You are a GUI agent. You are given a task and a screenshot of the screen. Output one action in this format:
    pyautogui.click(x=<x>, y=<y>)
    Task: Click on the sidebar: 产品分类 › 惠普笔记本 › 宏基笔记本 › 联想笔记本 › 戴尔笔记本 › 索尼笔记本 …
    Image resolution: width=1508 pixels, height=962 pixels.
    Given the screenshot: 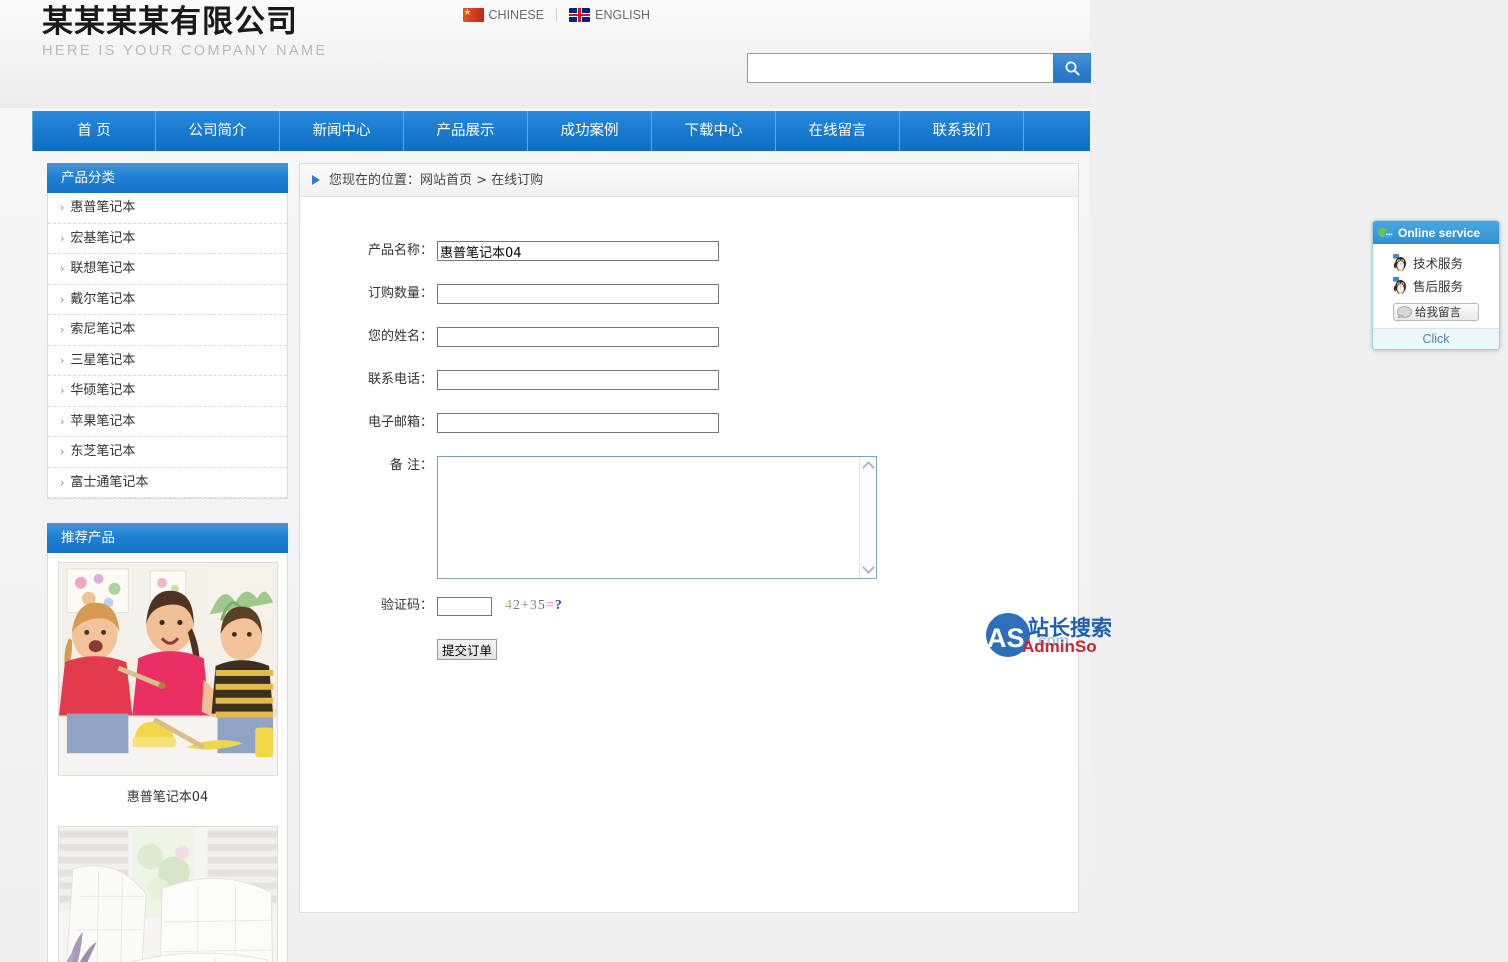 What is the action you would take?
    pyautogui.click(x=167, y=562)
    